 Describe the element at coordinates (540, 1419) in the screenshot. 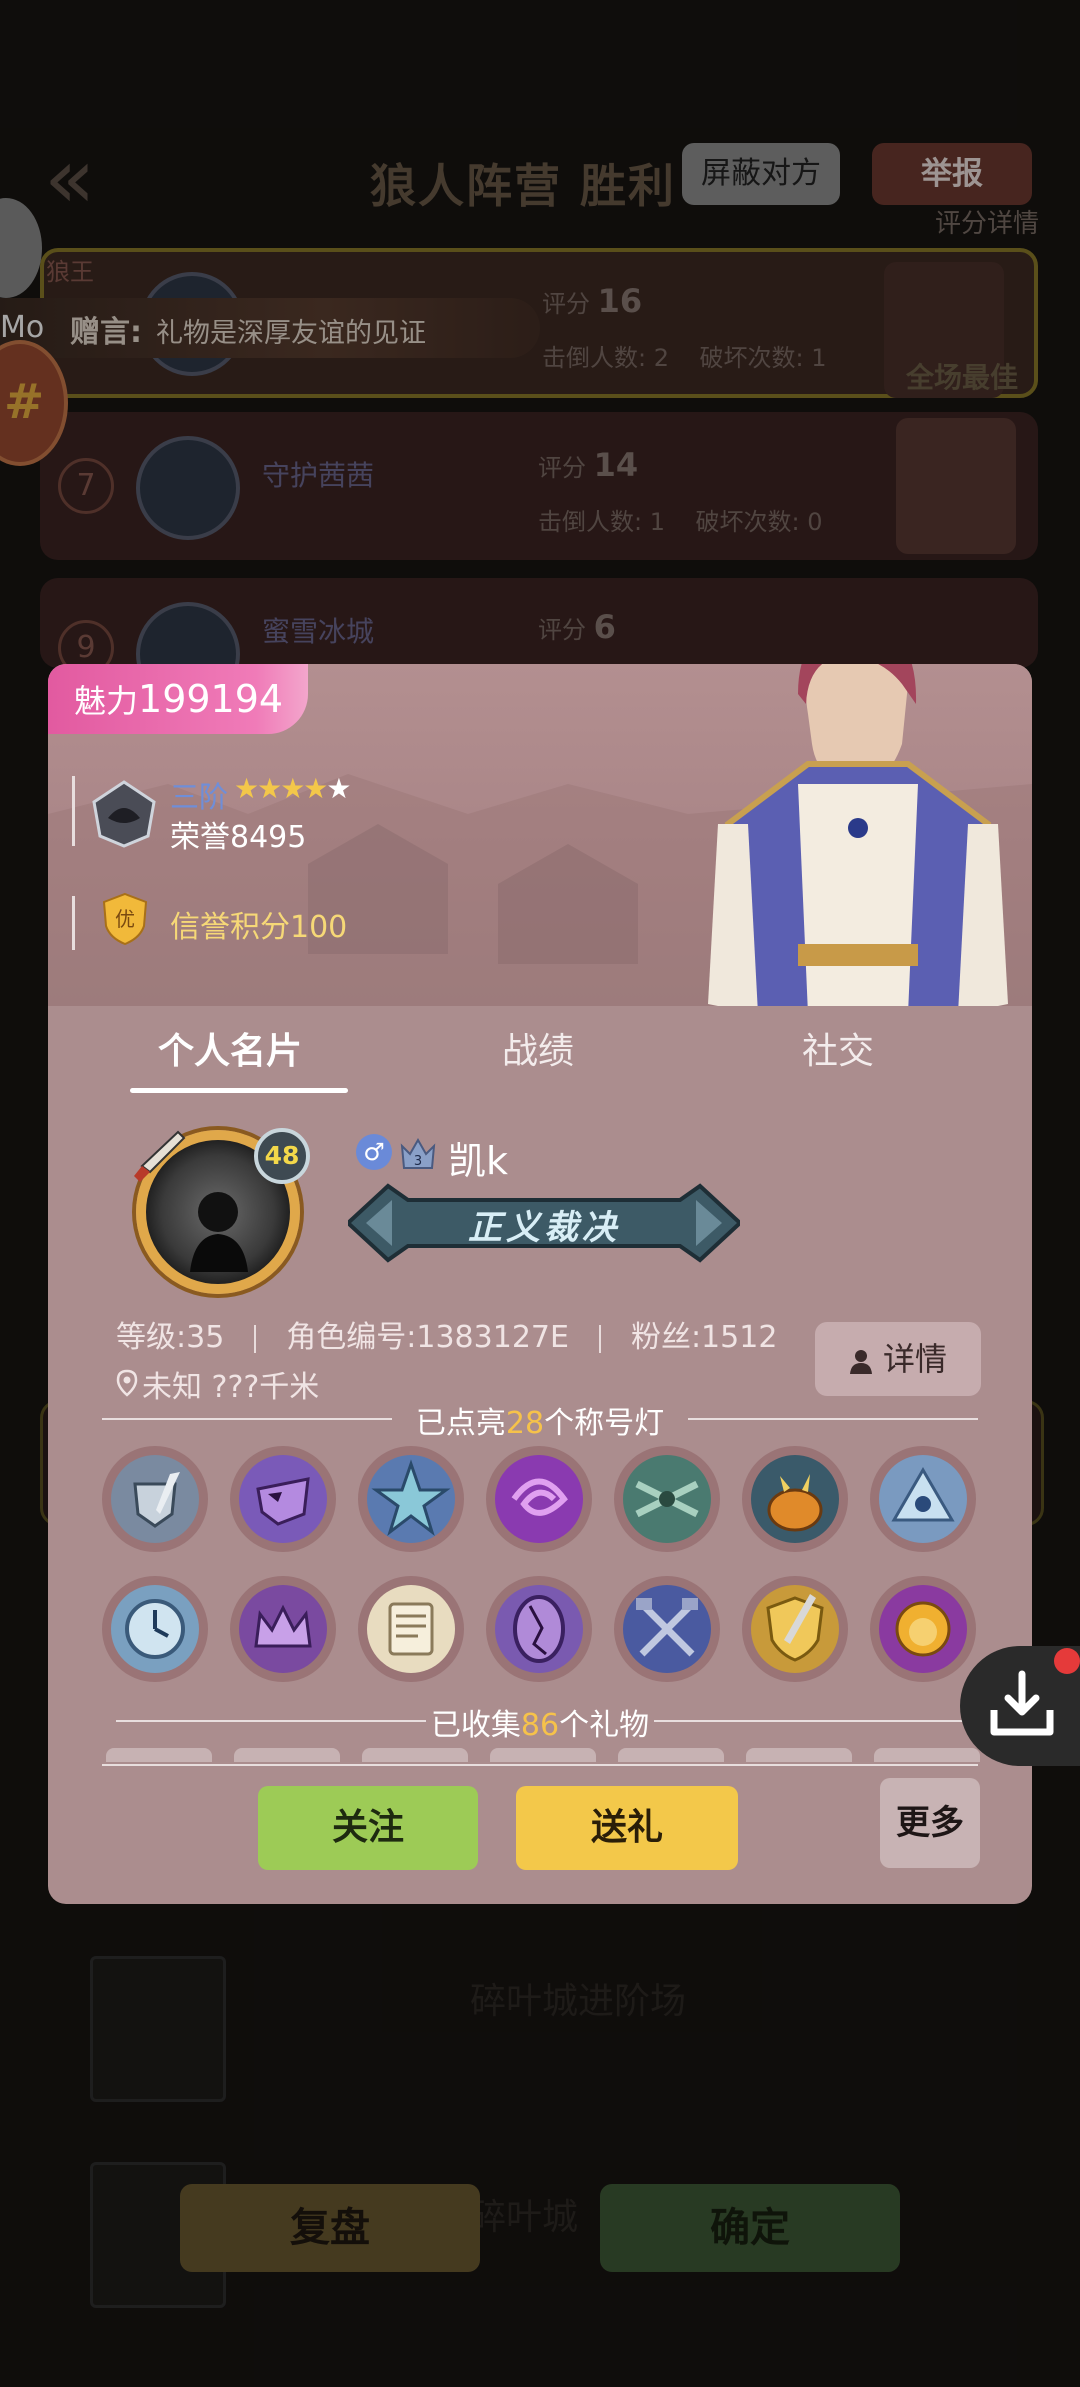

I see `lit-titles-header: 已点亮28个称号灯` at that location.